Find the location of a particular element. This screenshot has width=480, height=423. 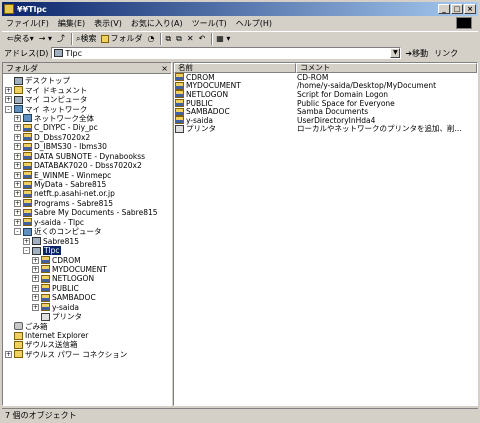

tree-item: + Programs - Sabre815 is located at coordinates (87, 203).